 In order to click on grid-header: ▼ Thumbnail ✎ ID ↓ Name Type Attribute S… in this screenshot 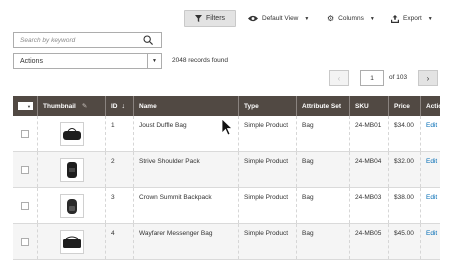, I will do `click(230, 106)`.